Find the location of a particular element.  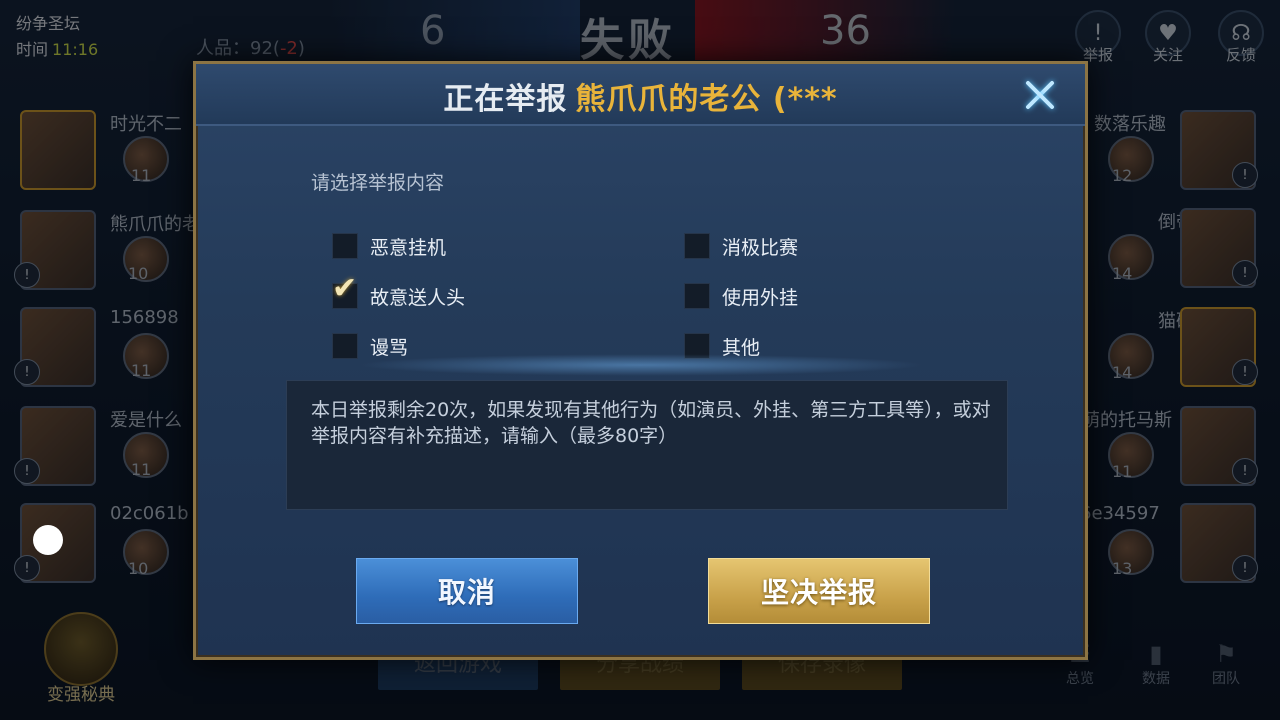

checkbox: ✔ is located at coordinates (345, 291).